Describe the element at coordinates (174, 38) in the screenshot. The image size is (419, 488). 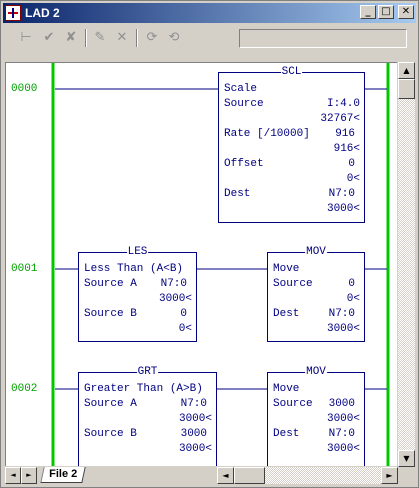
I see `undo-test-icon: ⟲` at that location.